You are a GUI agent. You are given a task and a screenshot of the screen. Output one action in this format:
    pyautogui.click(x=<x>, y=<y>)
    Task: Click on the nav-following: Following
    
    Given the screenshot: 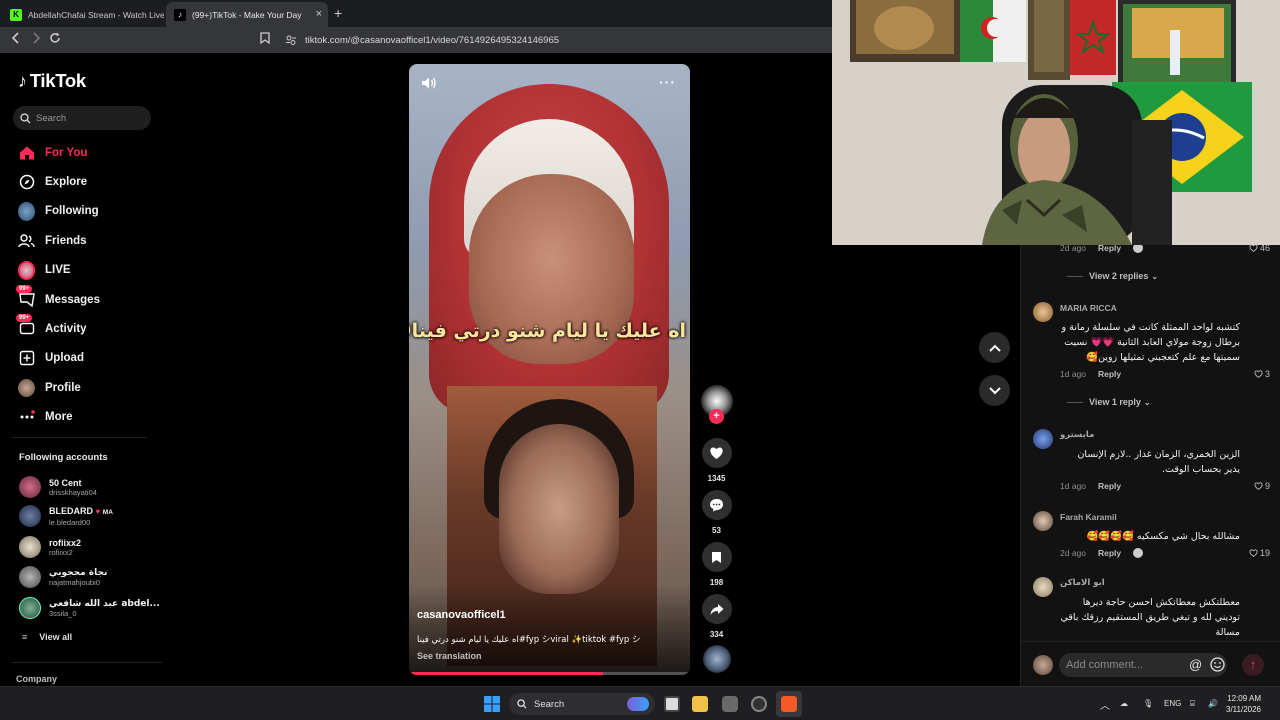 What is the action you would take?
    pyautogui.click(x=58, y=211)
    